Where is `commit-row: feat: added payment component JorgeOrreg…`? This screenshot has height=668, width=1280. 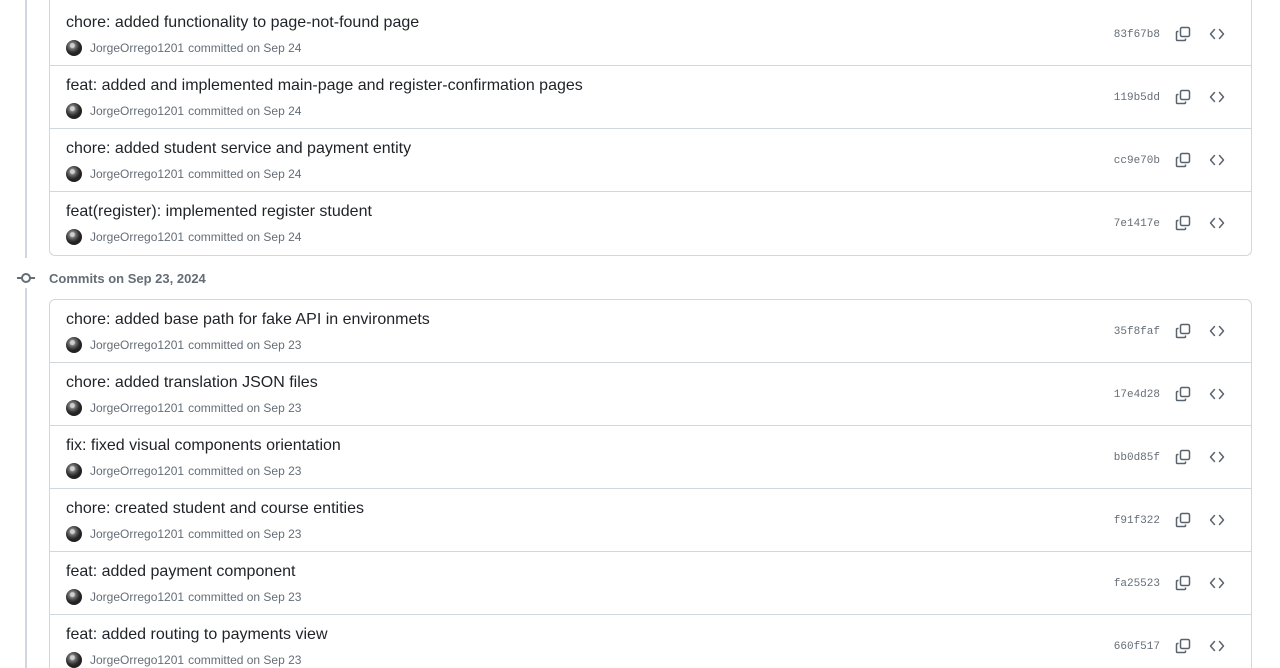
commit-row: feat: added payment component JorgeOrreg… is located at coordinates (650, 583).